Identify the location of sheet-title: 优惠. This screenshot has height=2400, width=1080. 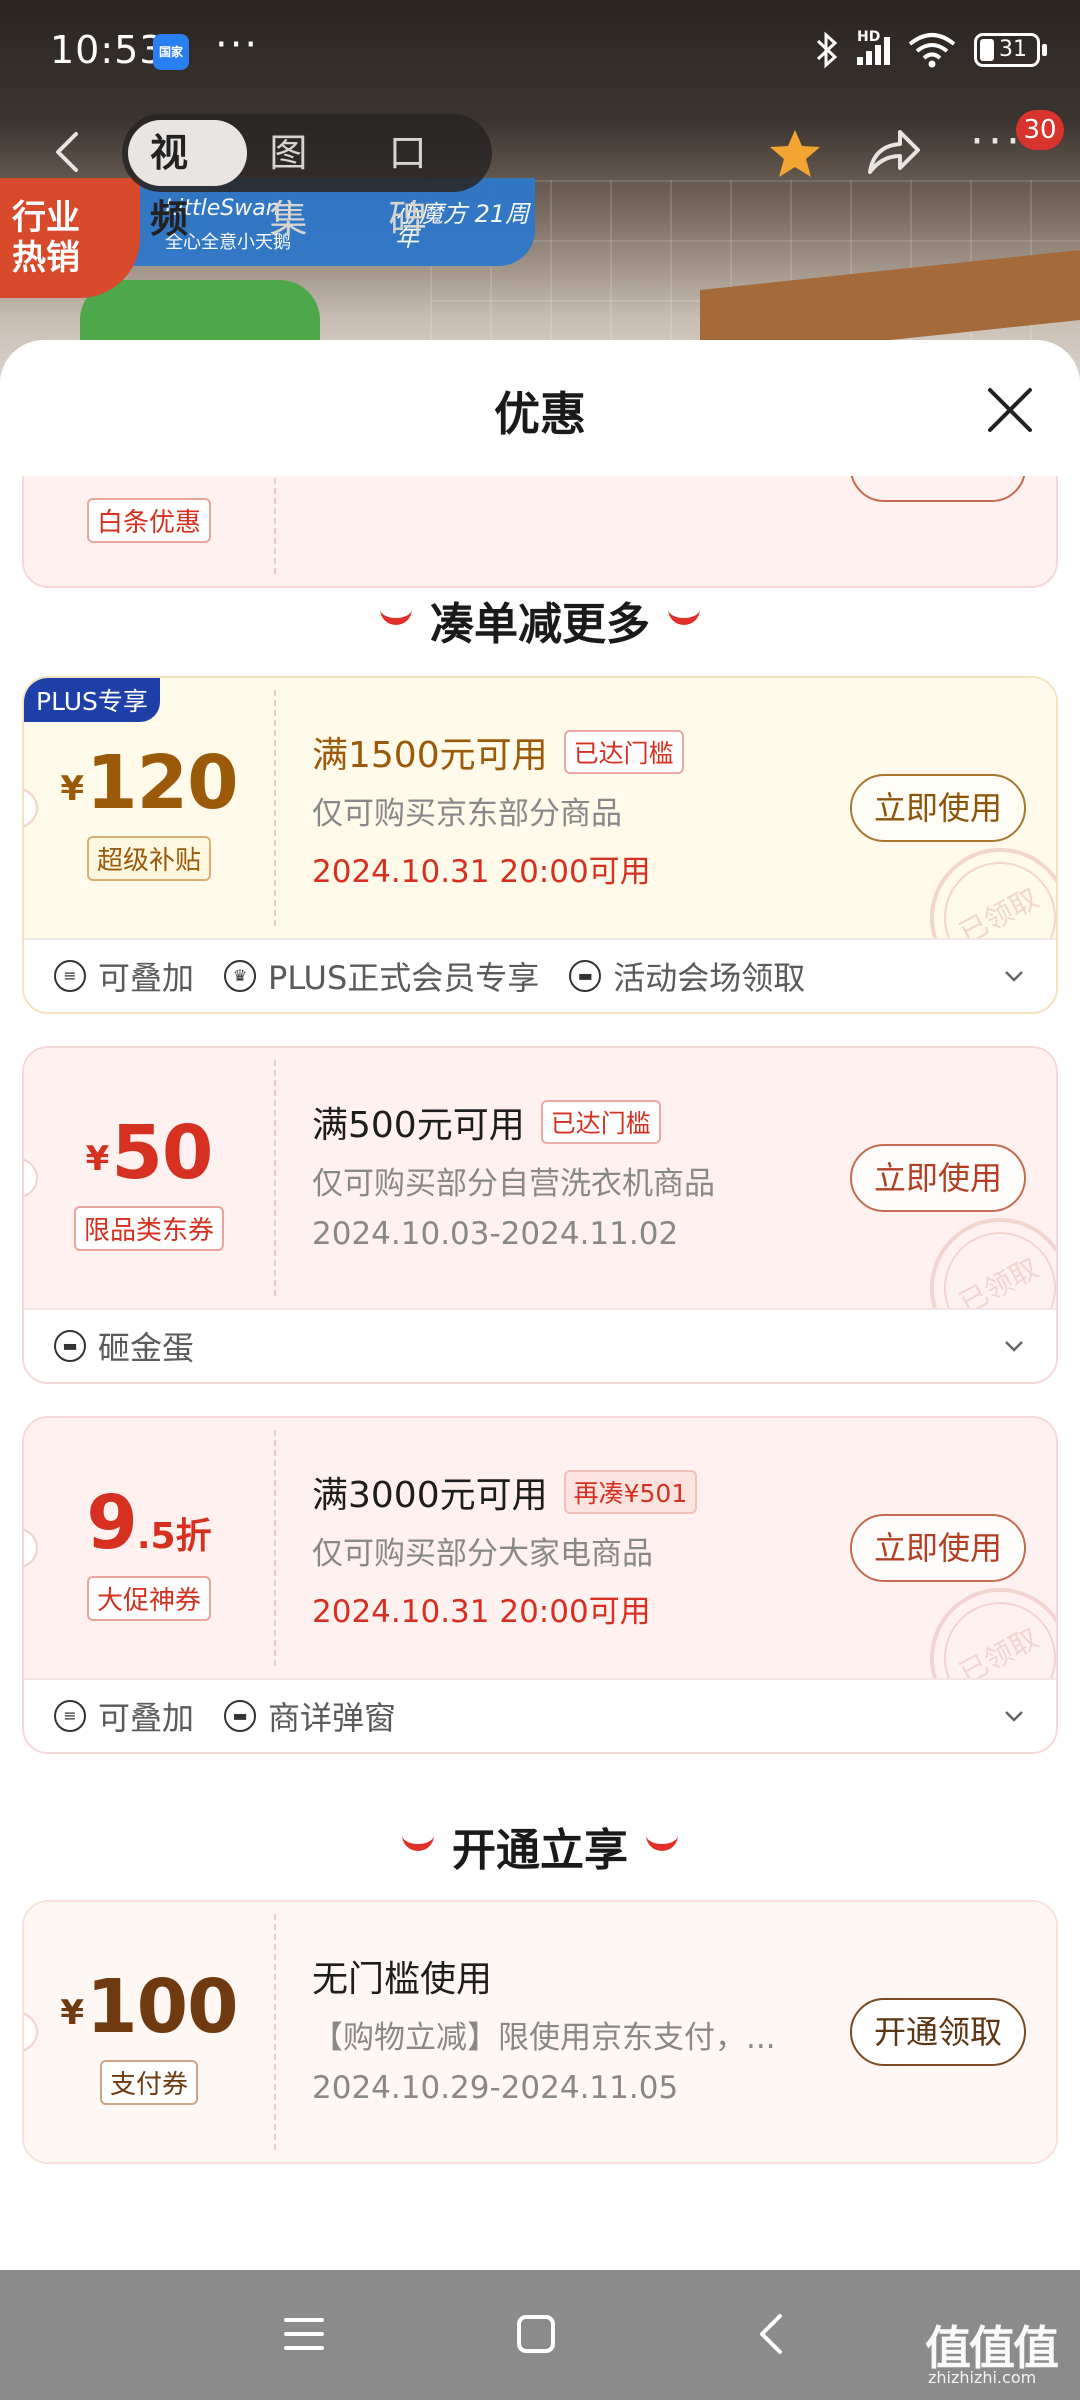
(540, 414).